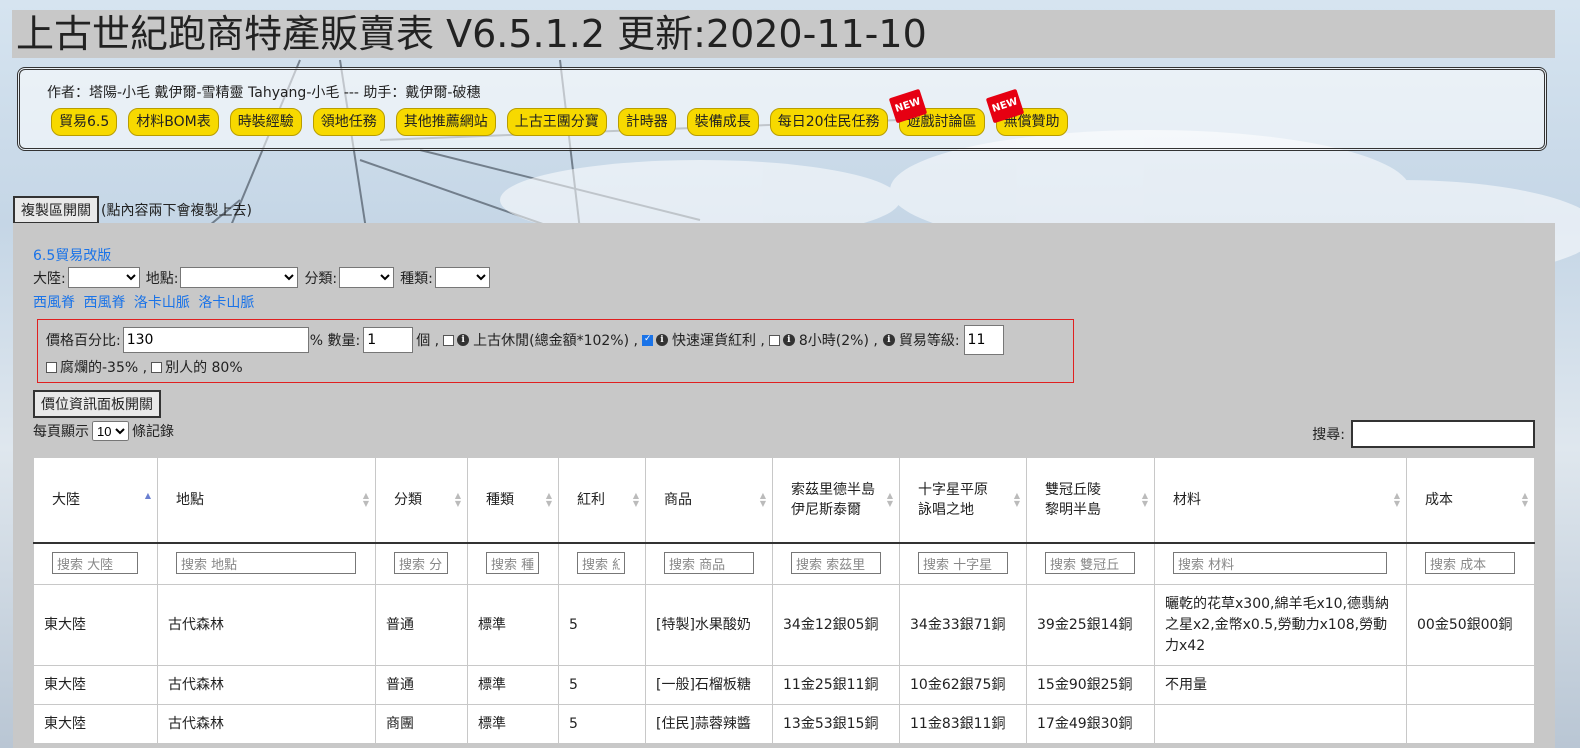 This screenshot has width=1580, height=748. What do you see at coordinates (709, 500) in the screenshot?
I see `column-header-product: 商品 ▲ ▼` at bounding box center [709, 500].